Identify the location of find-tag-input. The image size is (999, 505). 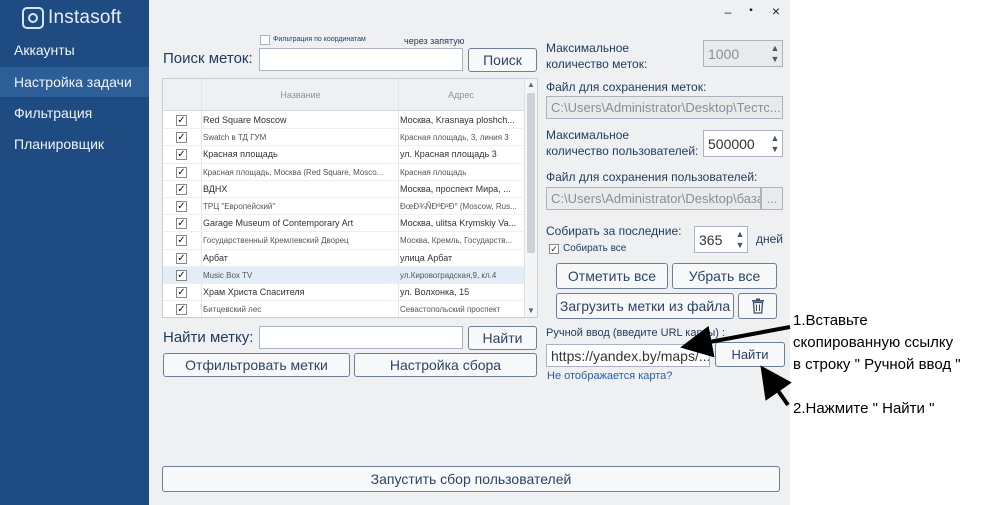
(361, 337).